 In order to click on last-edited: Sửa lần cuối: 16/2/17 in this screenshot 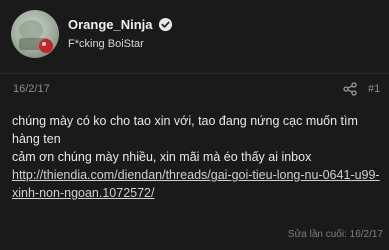, I will do `click(335, 234)`.